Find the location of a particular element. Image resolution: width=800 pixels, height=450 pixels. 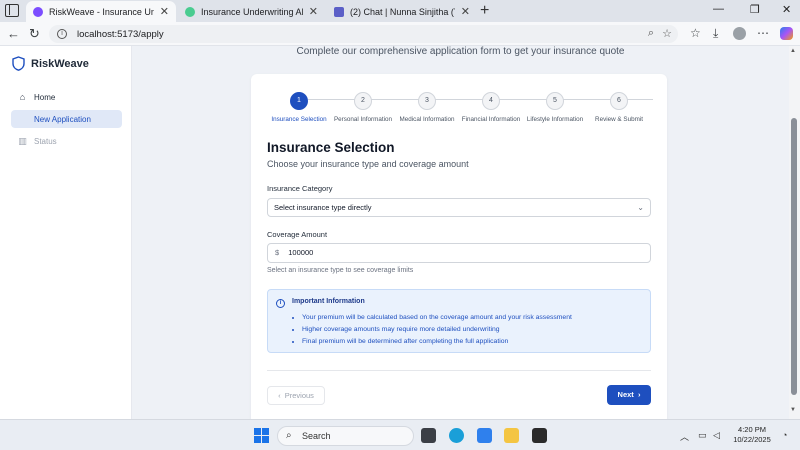

zoom-icon: ⌕ is located at coordinates (651, 33).